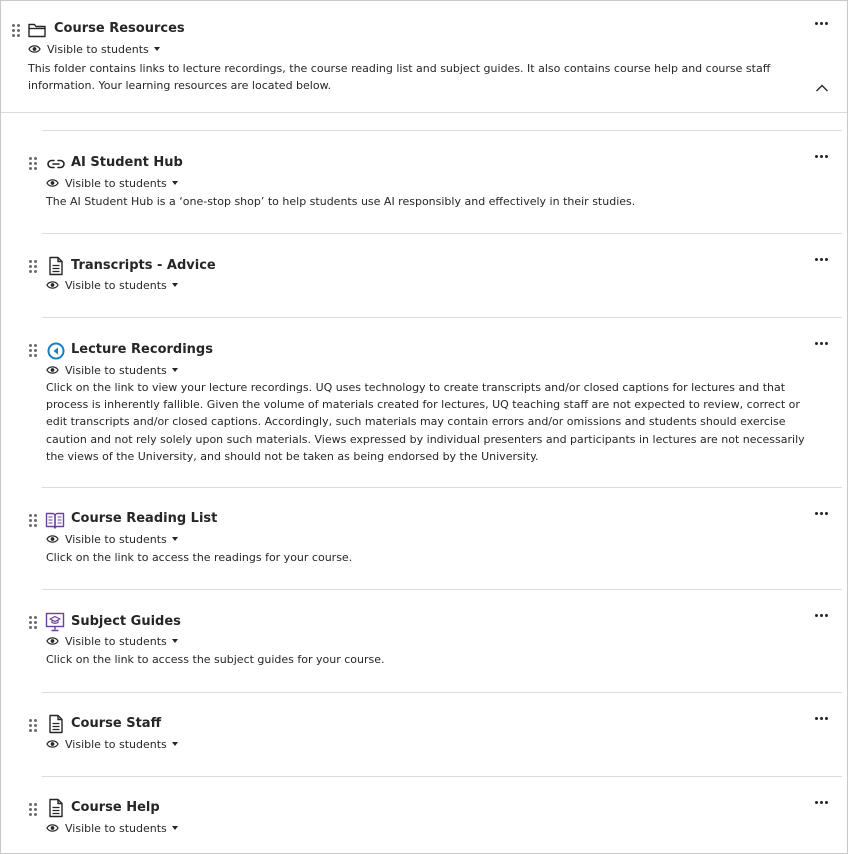 The height and width of the screenshot is (854, 848). I want to click on list-item-course-help: Course Help Visible to students, so click(435, 814).